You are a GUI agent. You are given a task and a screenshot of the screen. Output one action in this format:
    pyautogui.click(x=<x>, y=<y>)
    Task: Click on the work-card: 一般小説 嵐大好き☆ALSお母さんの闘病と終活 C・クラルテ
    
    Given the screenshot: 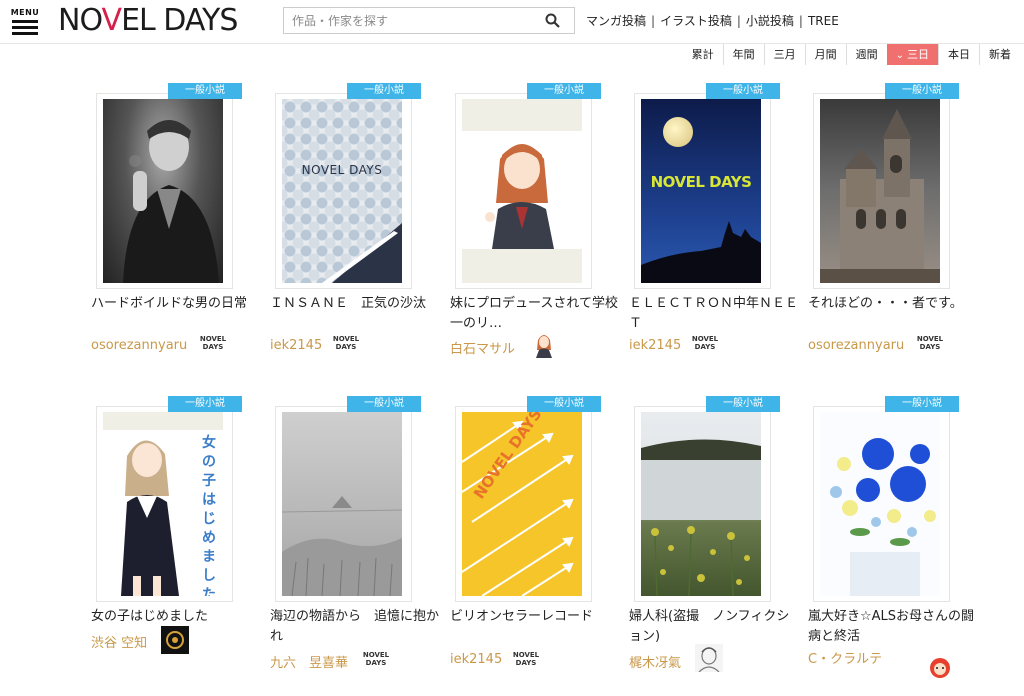 What is the action you would take?
    pyautogui.click(x=894, y=546)
    